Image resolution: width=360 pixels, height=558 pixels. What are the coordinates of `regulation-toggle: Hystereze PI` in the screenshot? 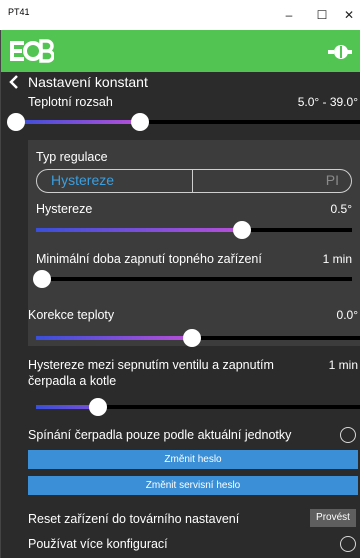 It's located at (194, 181).